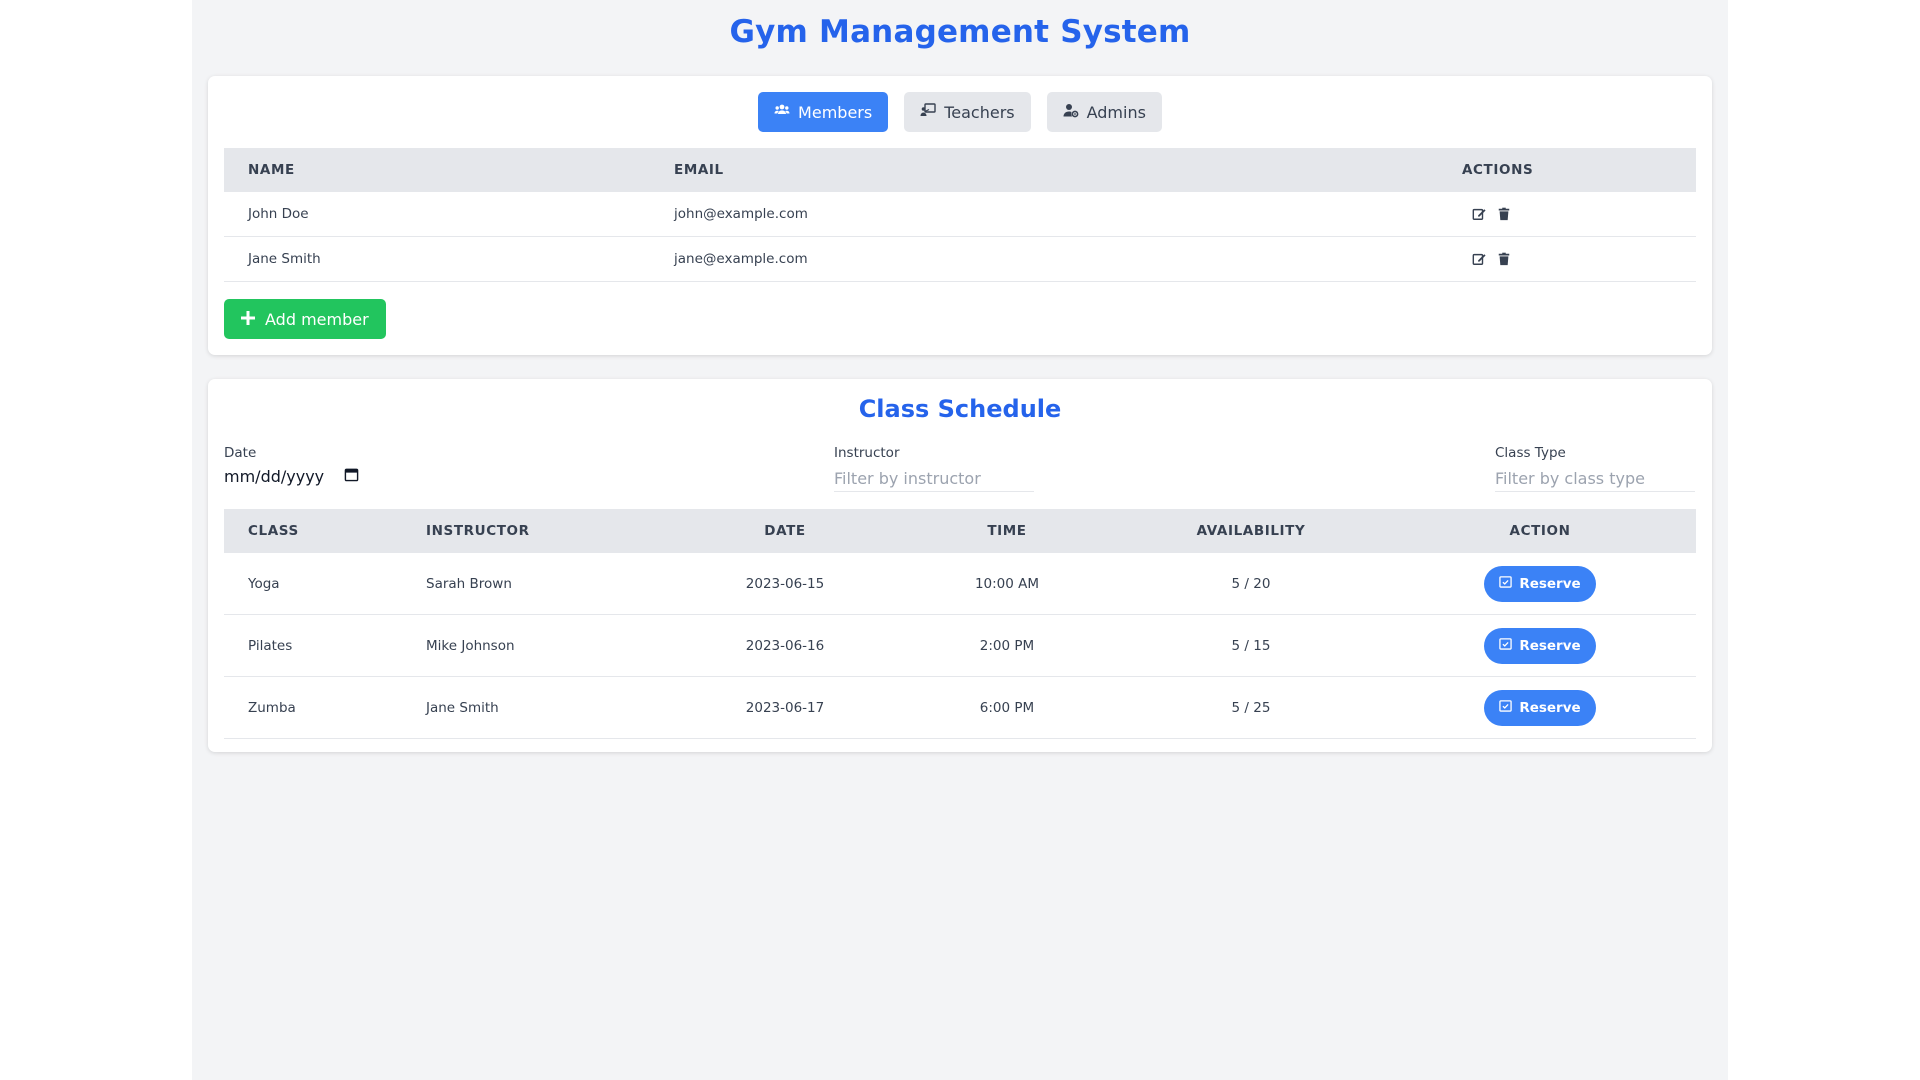  Describe the element at coordinates (928, 112) in the screenshot. I see `chalkboard-teacher-icon` at that location.